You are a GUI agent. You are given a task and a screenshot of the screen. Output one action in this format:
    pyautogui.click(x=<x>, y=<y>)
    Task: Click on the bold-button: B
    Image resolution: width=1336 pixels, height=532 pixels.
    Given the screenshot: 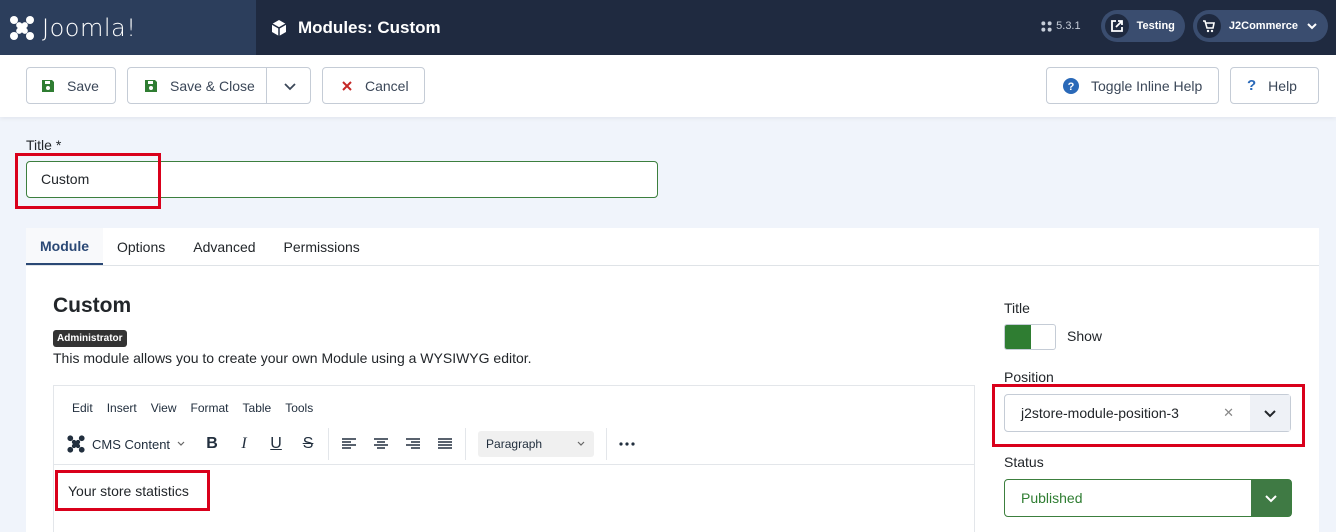 What is the action you would take?
    pyautogui.click(x=212, y=444)
    